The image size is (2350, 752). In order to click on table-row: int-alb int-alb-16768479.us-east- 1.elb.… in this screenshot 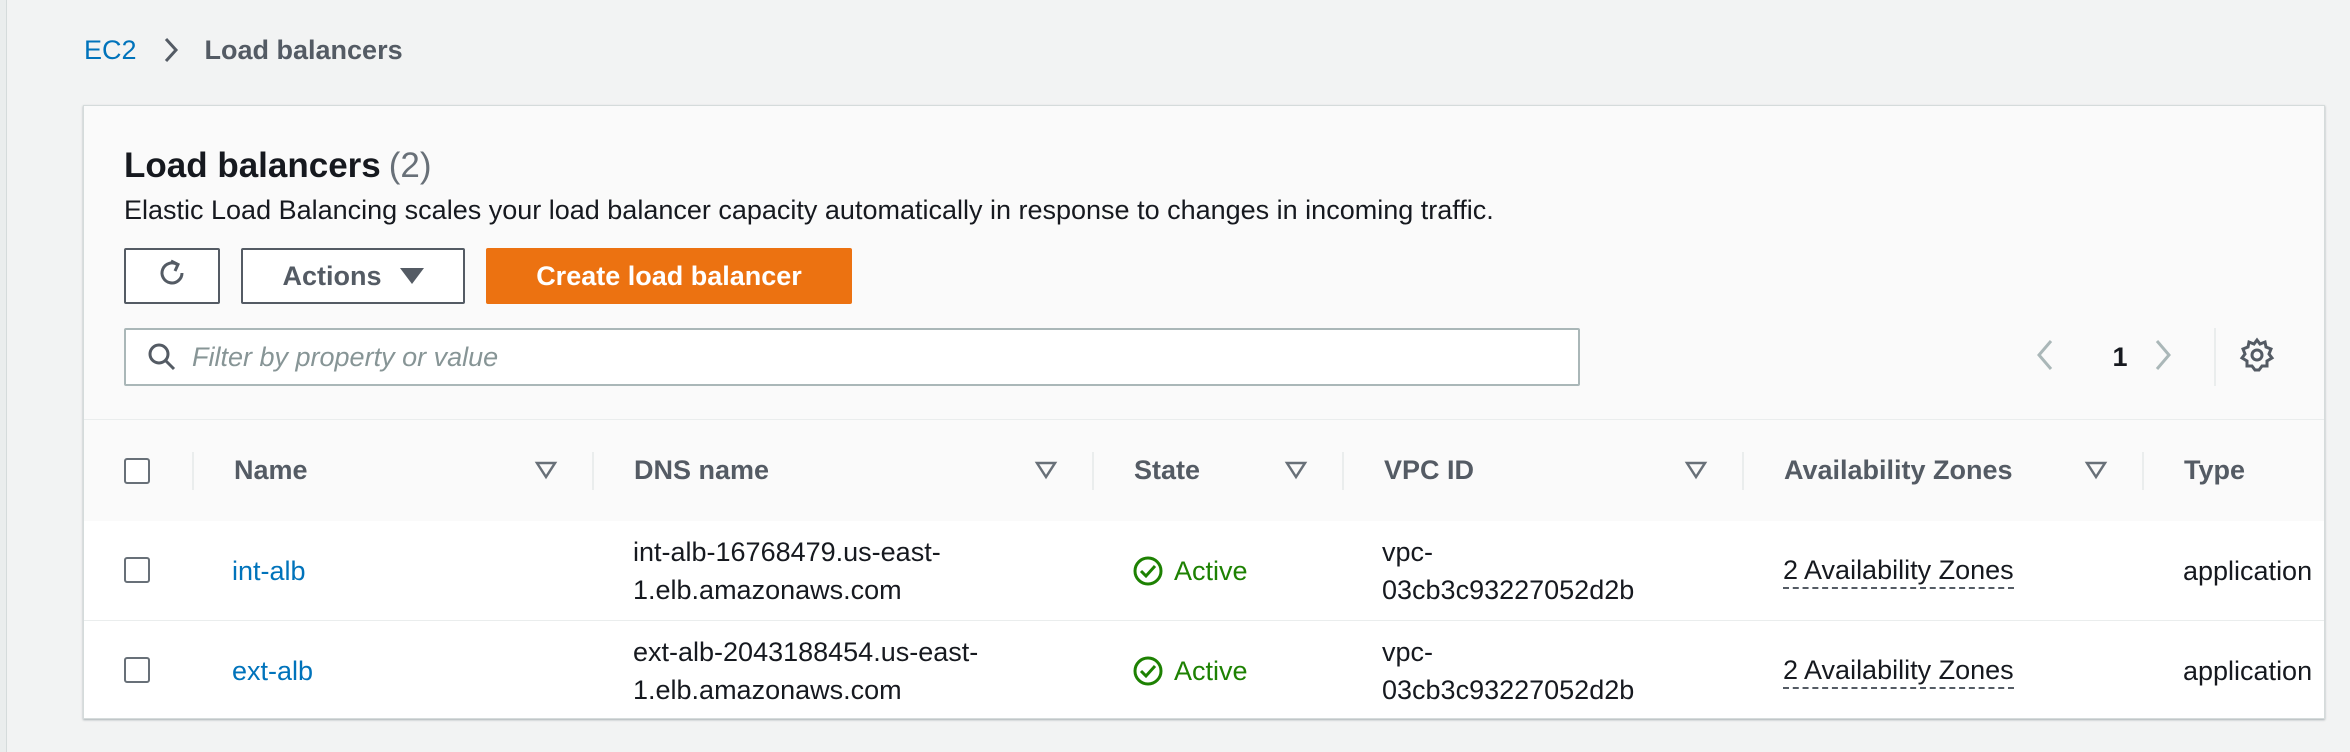, I will do `click(1204, 571)`.